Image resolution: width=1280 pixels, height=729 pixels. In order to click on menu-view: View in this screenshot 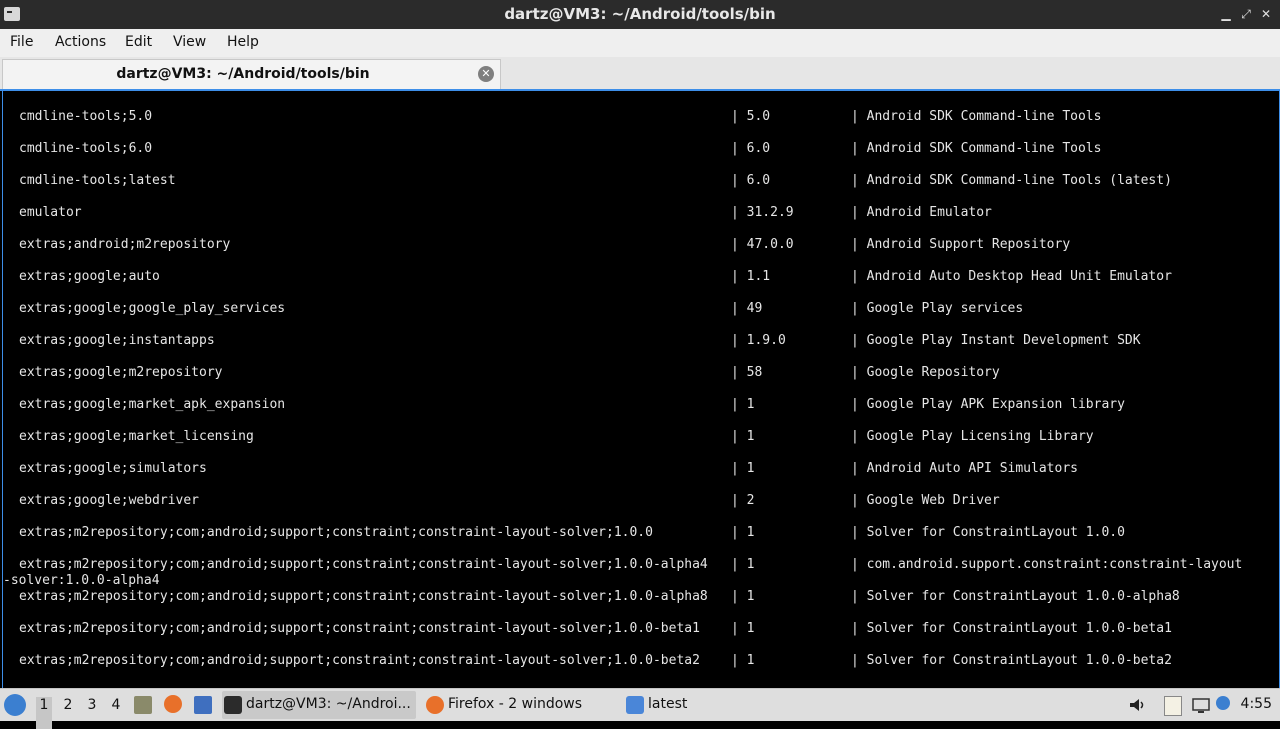, I will do `click(189, 42)`.